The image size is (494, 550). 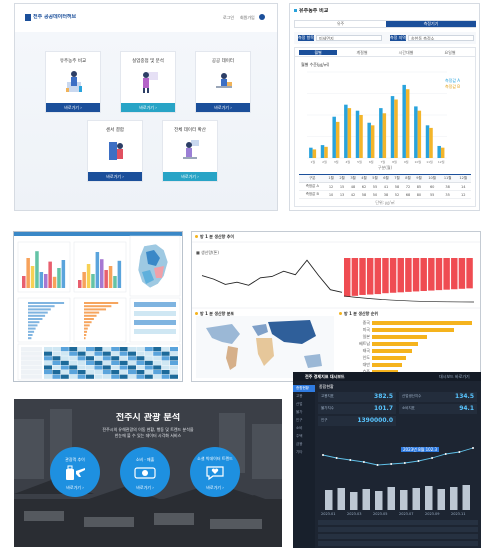 I want to click on person-chart-icon, so click(x=74, y=81).